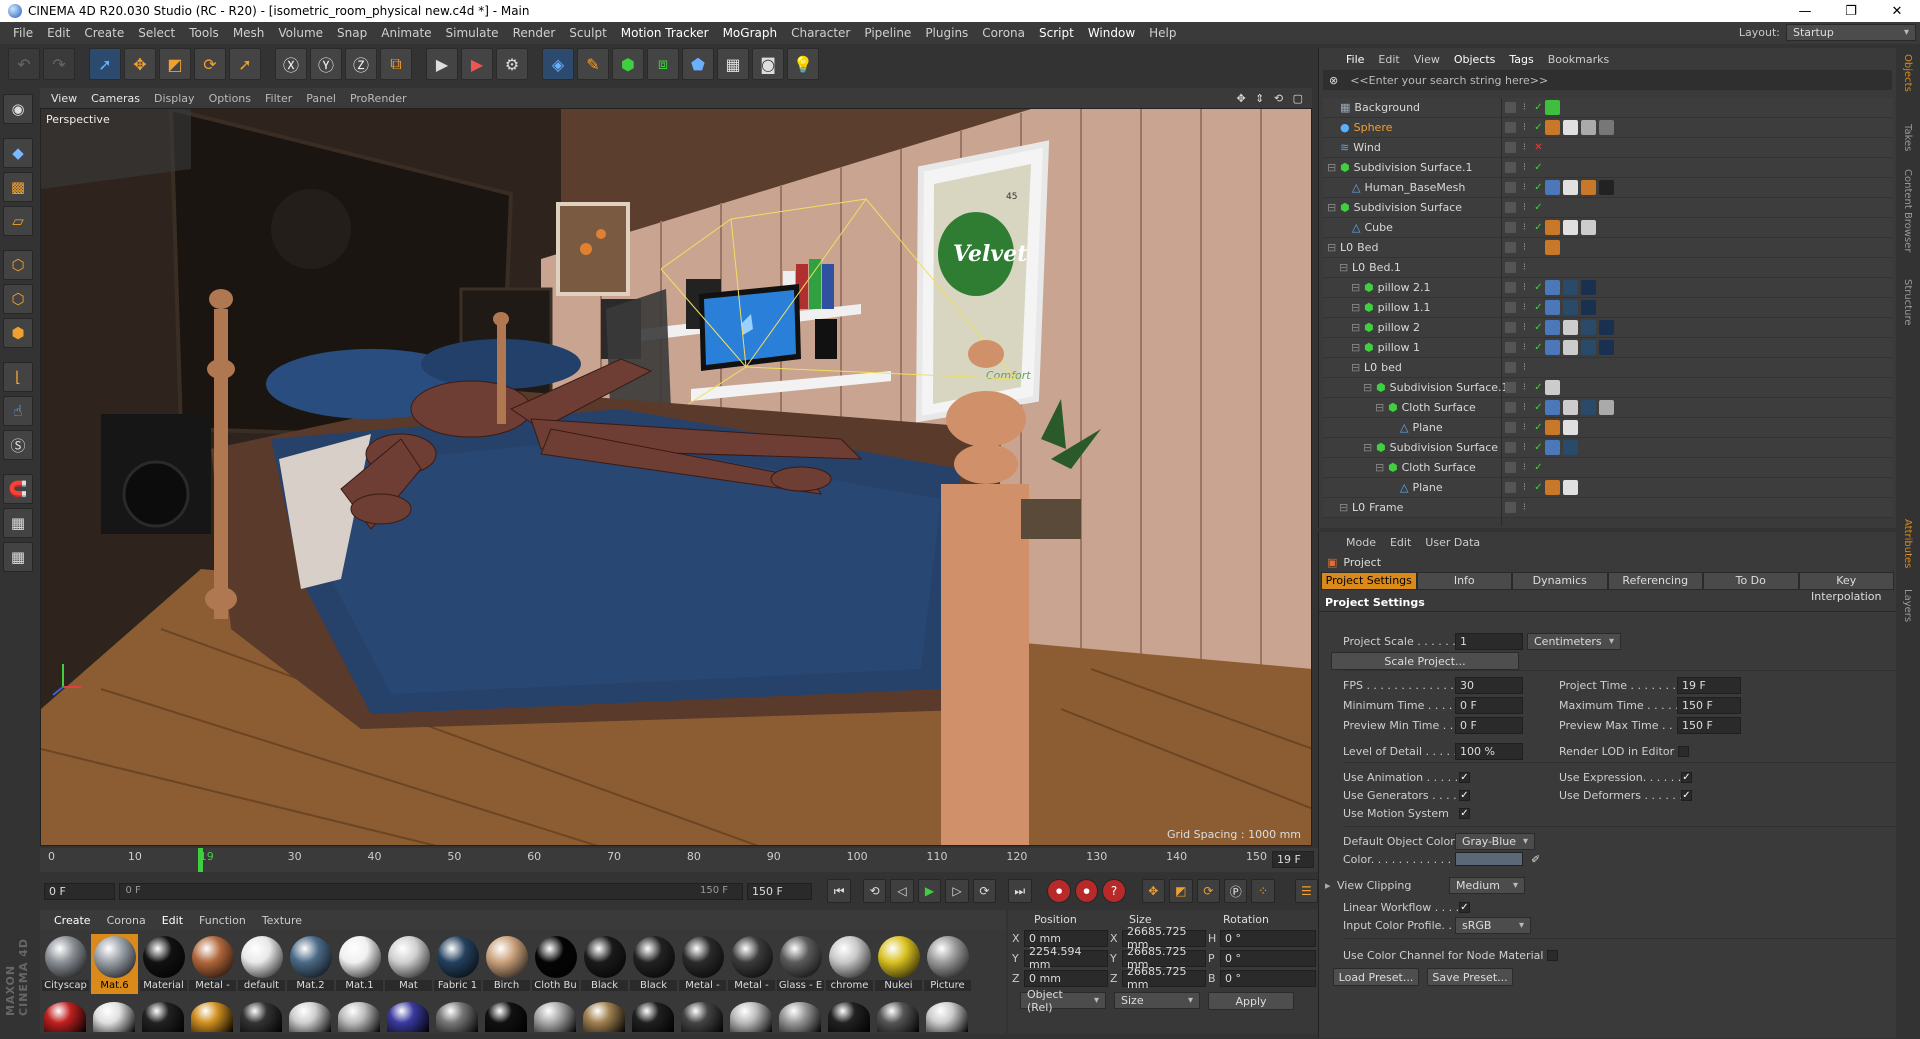 The width and height of the screenshot is (1920, 1039). I want to click on menu-plugins: Plugins, so click(946, 33).